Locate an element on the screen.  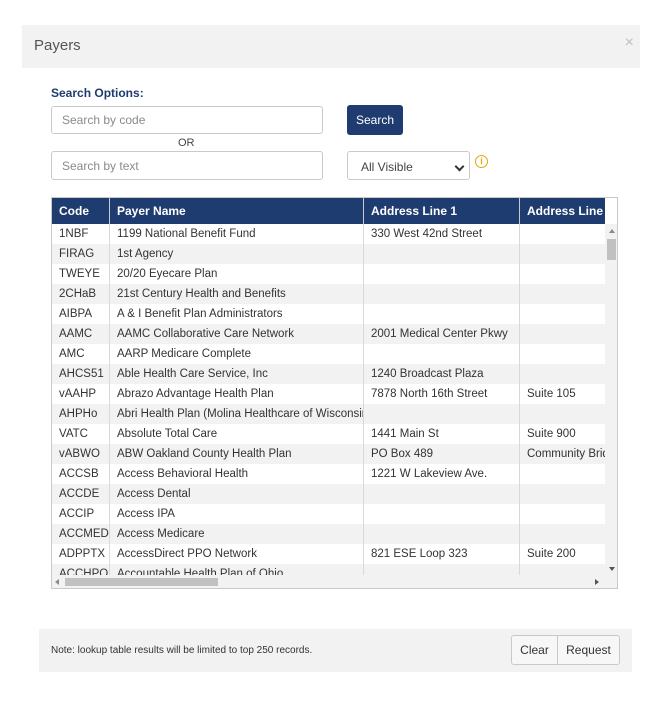
modal-header: Payers × is located at coordinates (331, 46).